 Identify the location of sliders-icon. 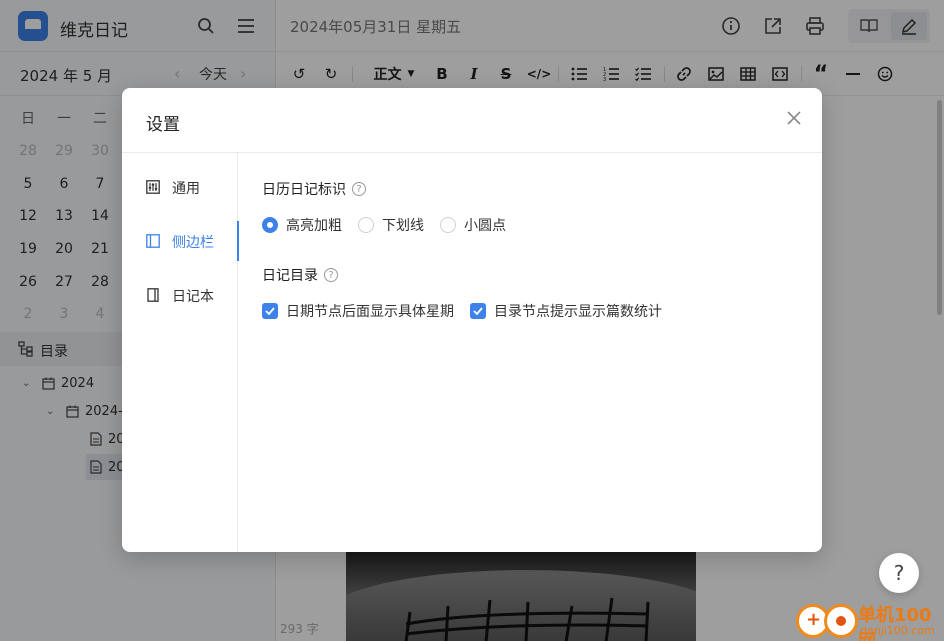
(153, 187).